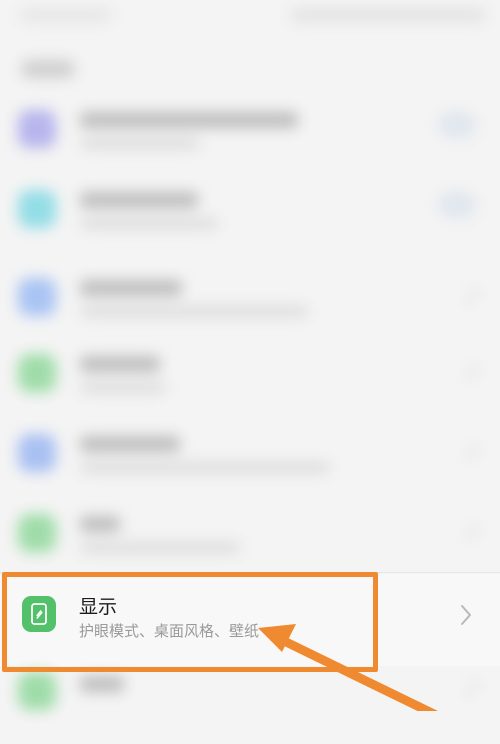 The image size is (500, 744). Describe the element at coordinates (348, 667) in the screenshot. I see `pointer-arrow-icon` at that location.